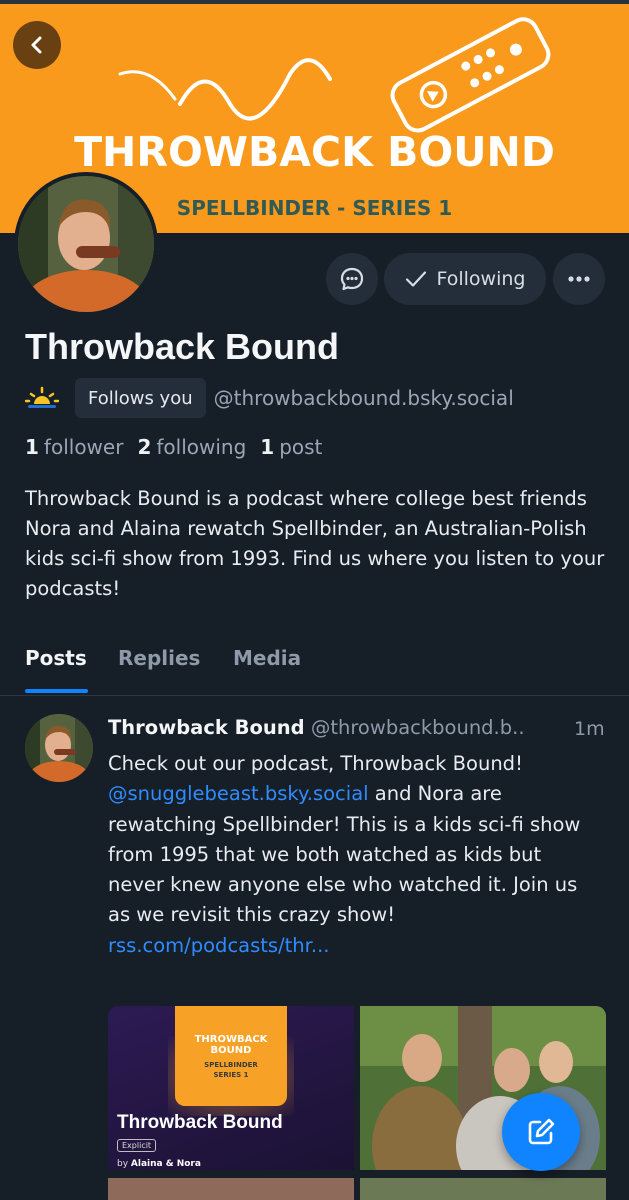  Describe the element at coordinates (267, 447) in the screenshot. I see `posts-count: 1` at that location.